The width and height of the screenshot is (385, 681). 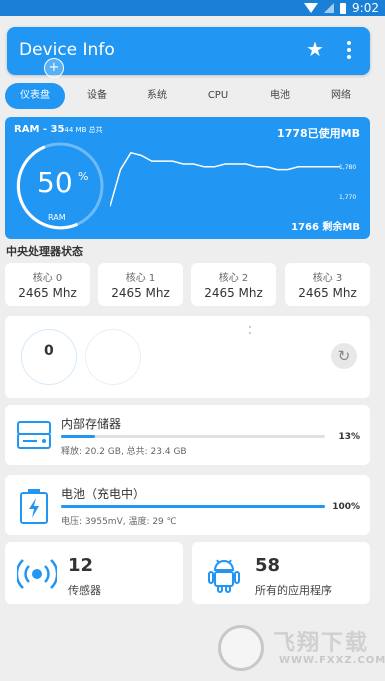 What do you see at coordinates (67, 50) in the screenshot?
I see `app-title: Device Info` at bounding box center [67, 50].